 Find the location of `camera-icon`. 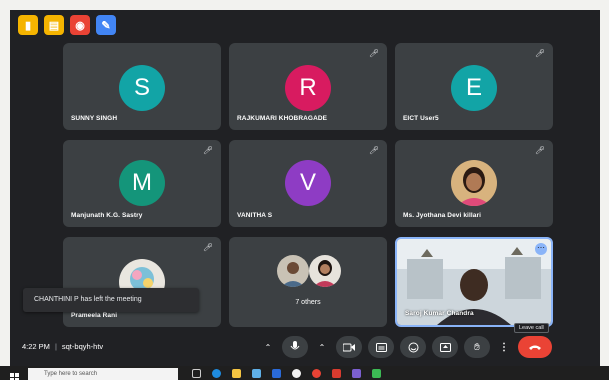

camera-icon is located at coordinates (349, 347).